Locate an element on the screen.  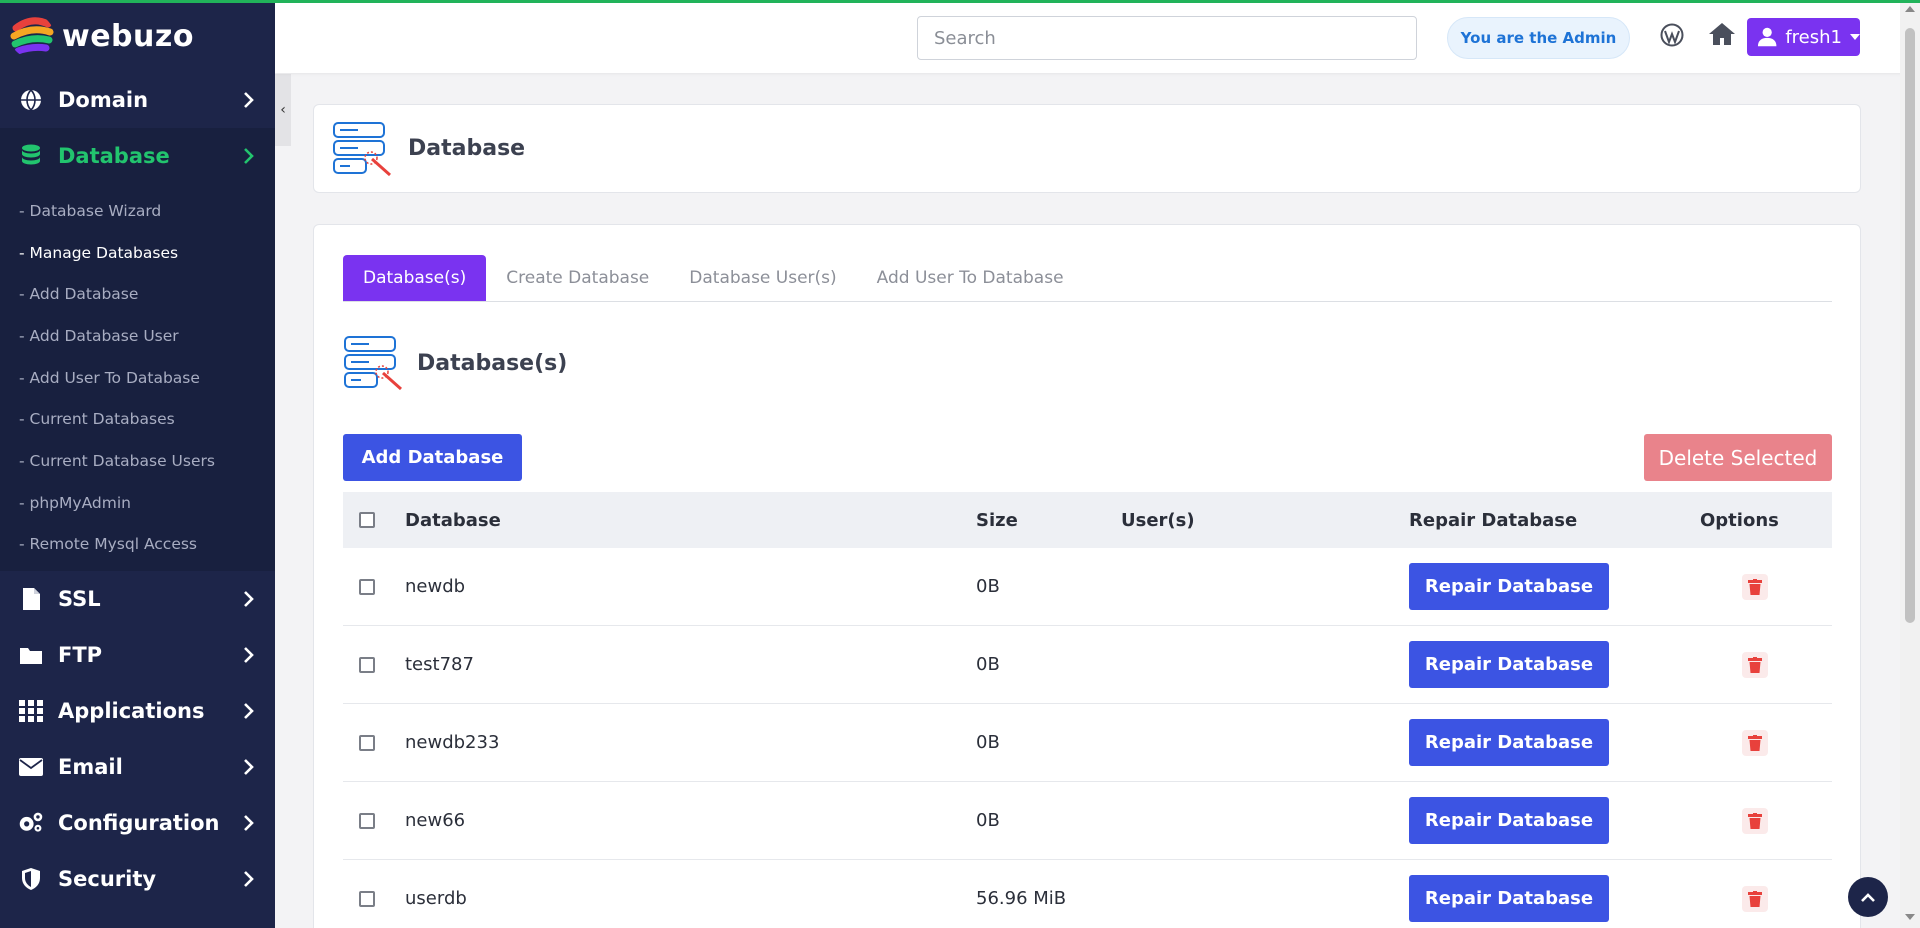
search-input is located at coordinates (1167, 38).